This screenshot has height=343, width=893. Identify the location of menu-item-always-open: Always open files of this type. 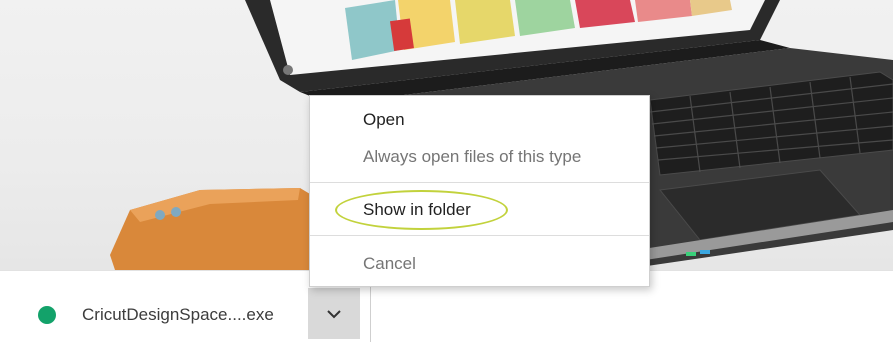
(479, 157).